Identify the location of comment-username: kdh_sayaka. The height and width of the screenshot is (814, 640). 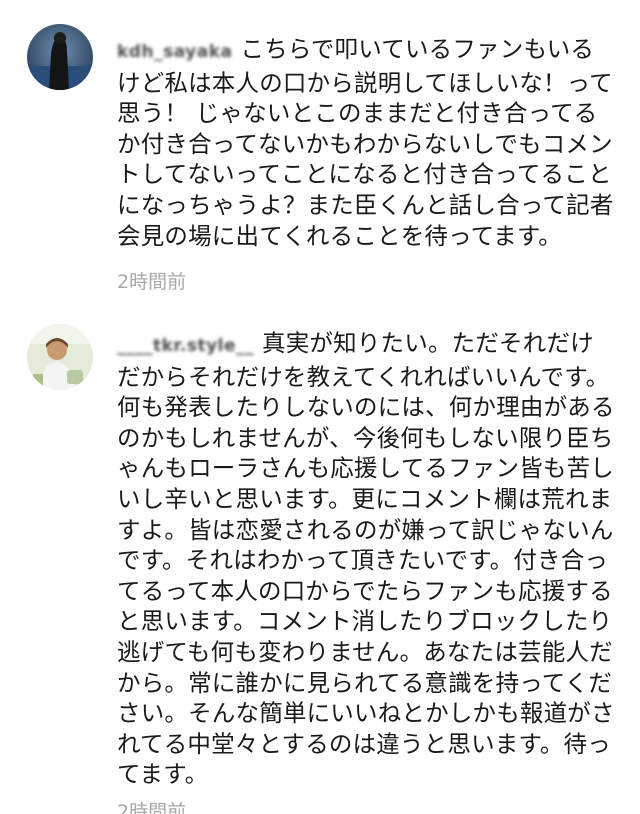
(174, 52).